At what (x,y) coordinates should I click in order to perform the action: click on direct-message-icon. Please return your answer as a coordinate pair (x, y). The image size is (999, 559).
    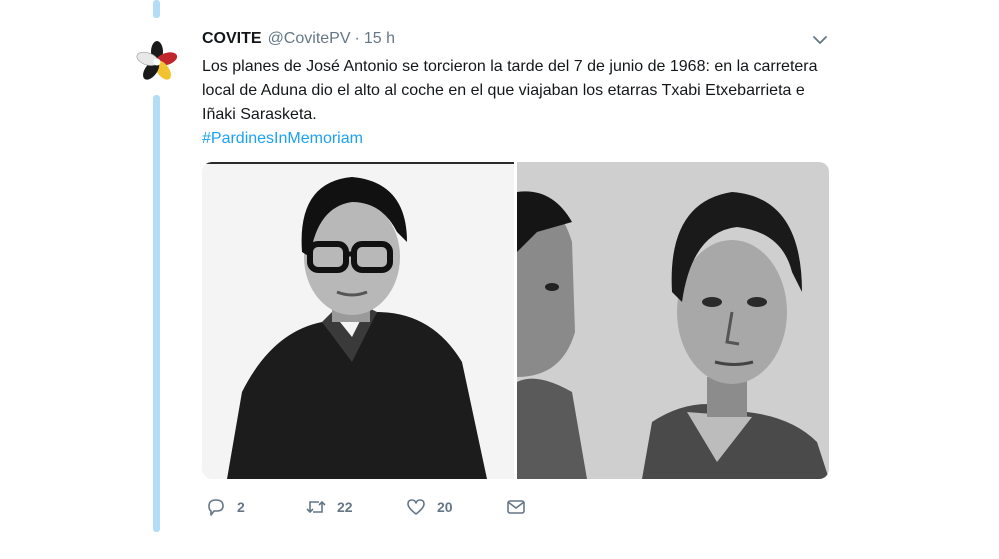
    Looking at the image, I should click on (516, 507).